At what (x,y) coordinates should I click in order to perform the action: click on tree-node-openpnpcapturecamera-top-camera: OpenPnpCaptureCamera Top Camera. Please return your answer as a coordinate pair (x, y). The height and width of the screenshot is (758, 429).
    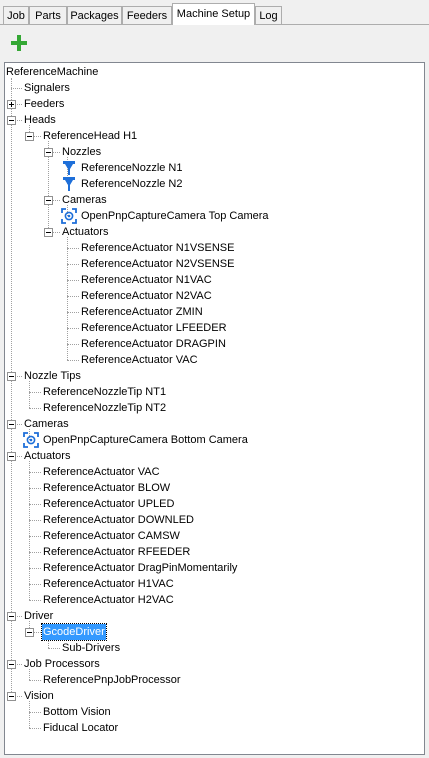
    Looking at the image, I should click on (175, 216).